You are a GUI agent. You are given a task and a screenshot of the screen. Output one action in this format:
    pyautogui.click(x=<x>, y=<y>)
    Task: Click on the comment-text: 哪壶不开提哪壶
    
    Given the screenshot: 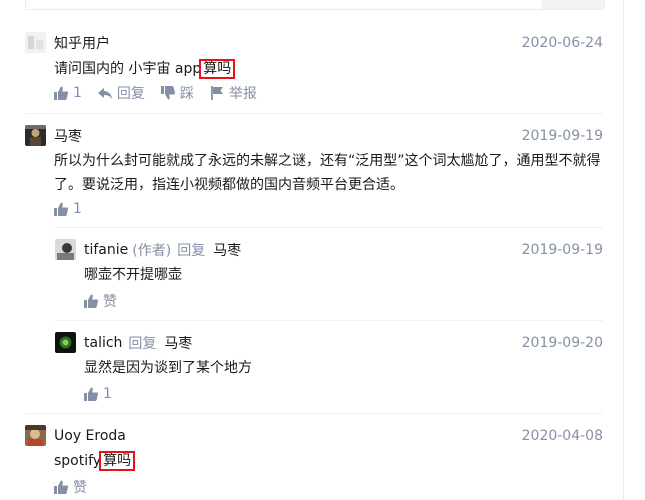 What is the action you would take?
    pyautogui.click(x=133, y=275)
    